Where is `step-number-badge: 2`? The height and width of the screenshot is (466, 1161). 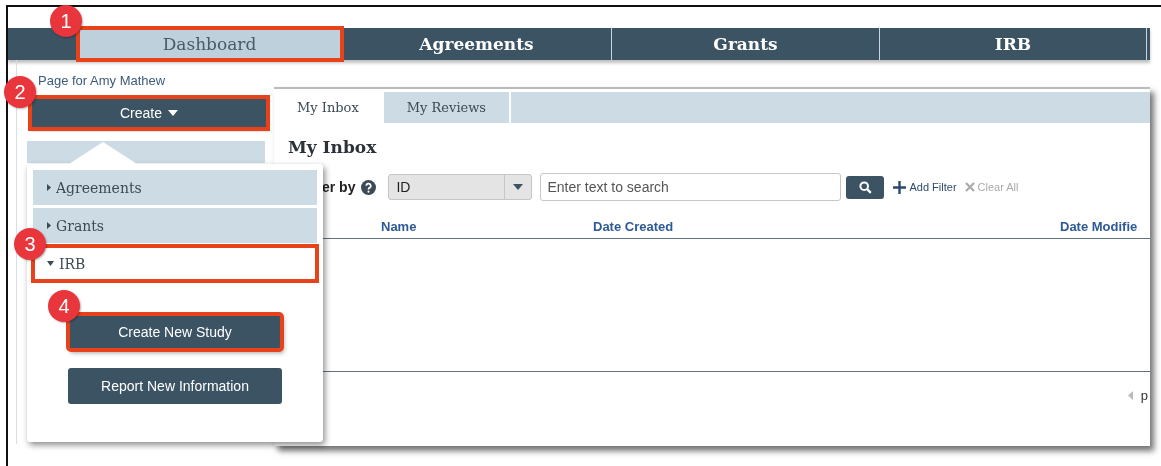 step-number-badge: 2 is located at coordinates (20, 92).